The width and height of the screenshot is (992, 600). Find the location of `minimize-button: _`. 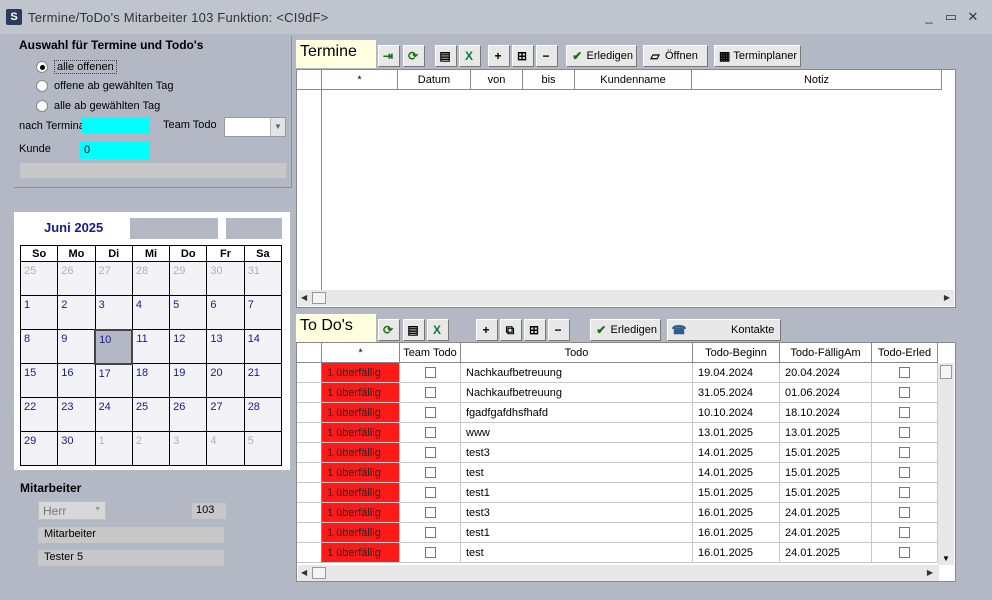

minimize-button: _ is located at coordinates (929, 17).